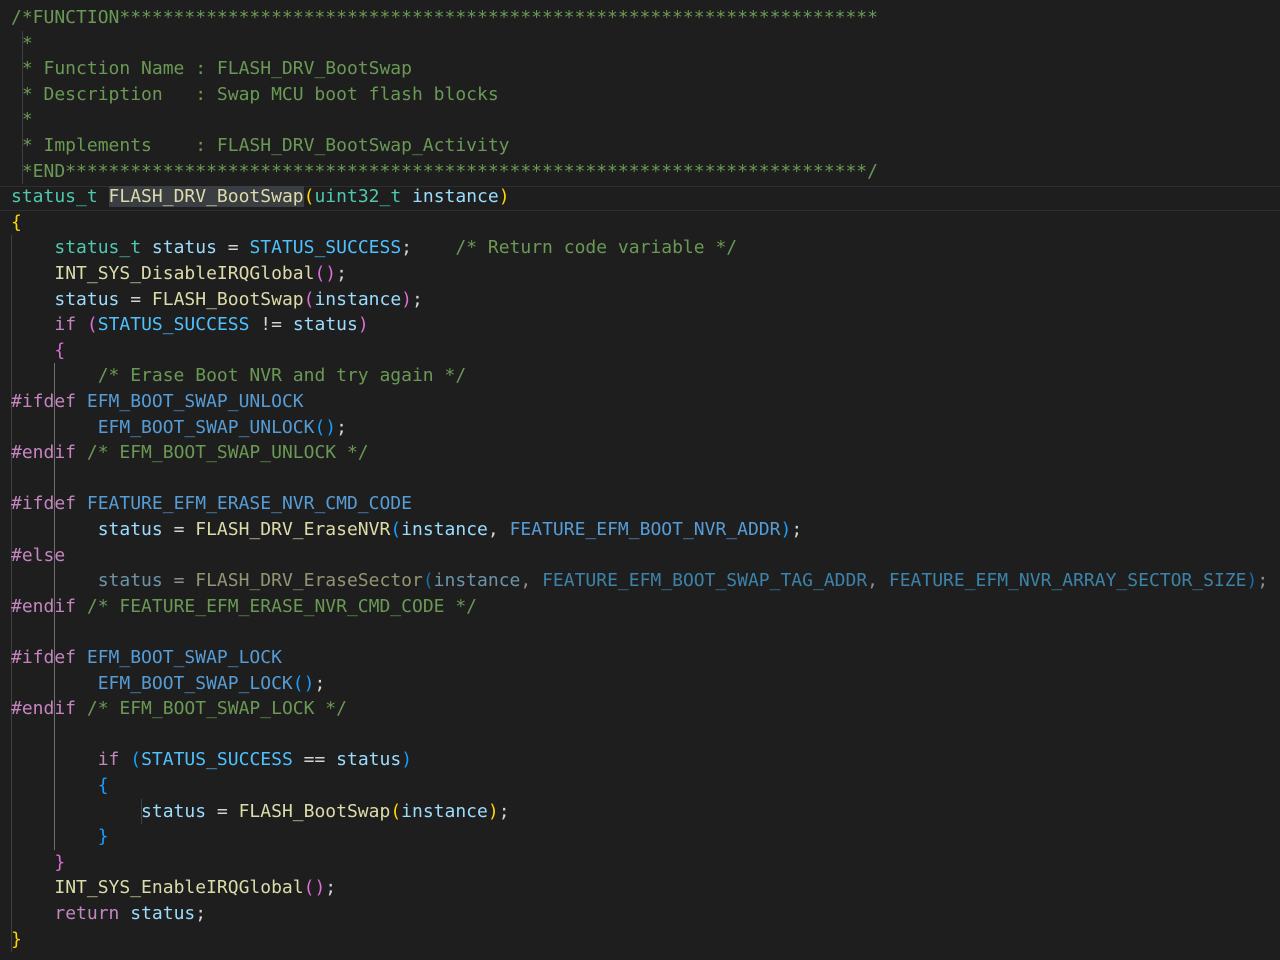 Image resolution: width=1280 pixels, height=960 pixels. Describe the element at coordinates (314, 811) in the screenshot. I see `code-token: FLASH_BootSwap` at that location.